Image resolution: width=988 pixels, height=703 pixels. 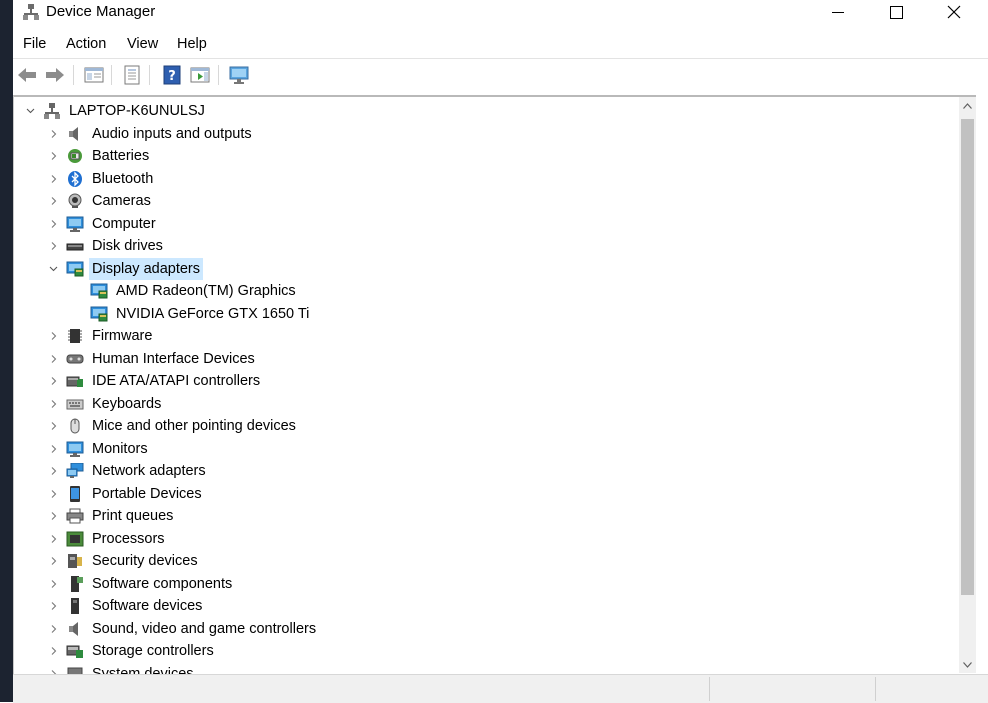 What do you see at coordinates (484, 606) in the screenshot?
I see `tree-category: Software devices` at bounding box center [484, 606].